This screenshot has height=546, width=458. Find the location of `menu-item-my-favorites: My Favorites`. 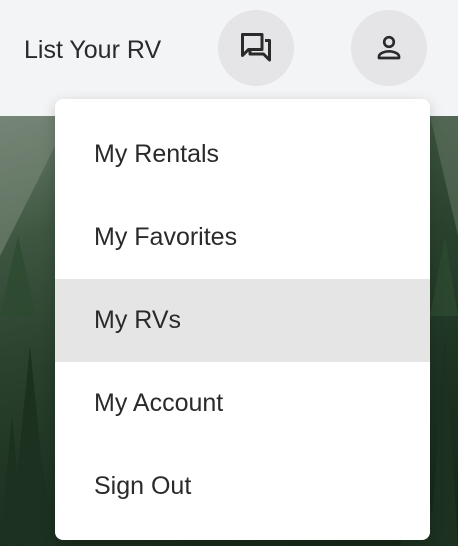

menu-item-my-favorites: My Favorites is located at coordinates (242, 237).